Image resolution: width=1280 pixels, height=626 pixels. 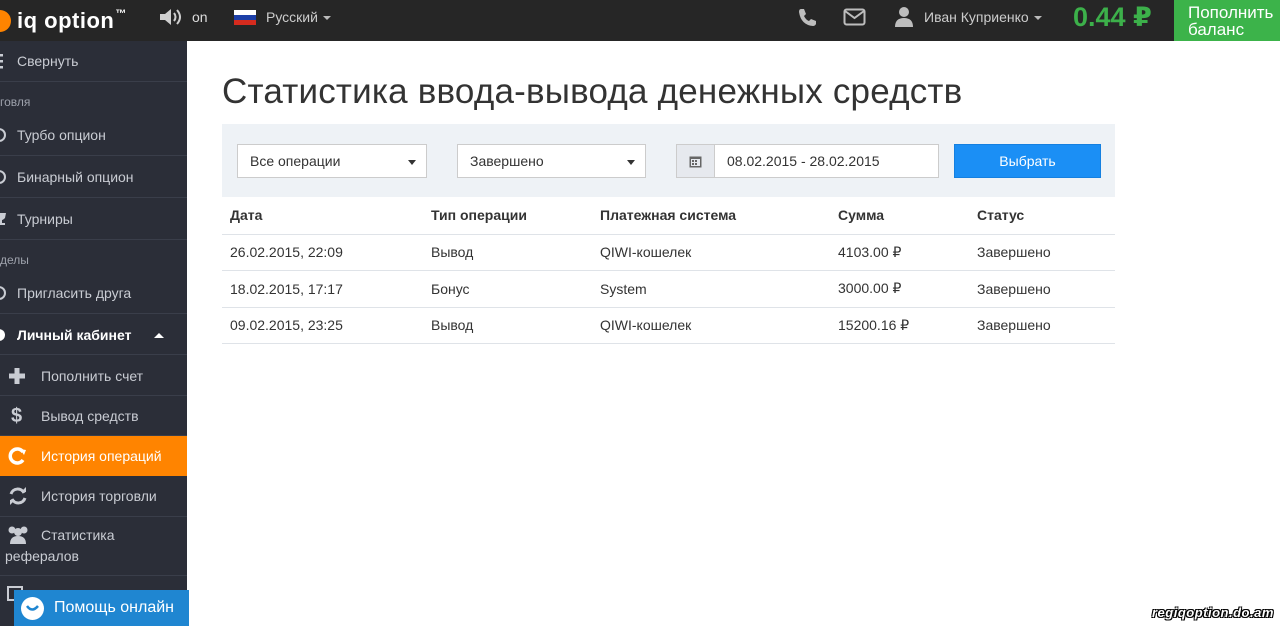 I want to click on chat-icon, so click(x=32, y=608).